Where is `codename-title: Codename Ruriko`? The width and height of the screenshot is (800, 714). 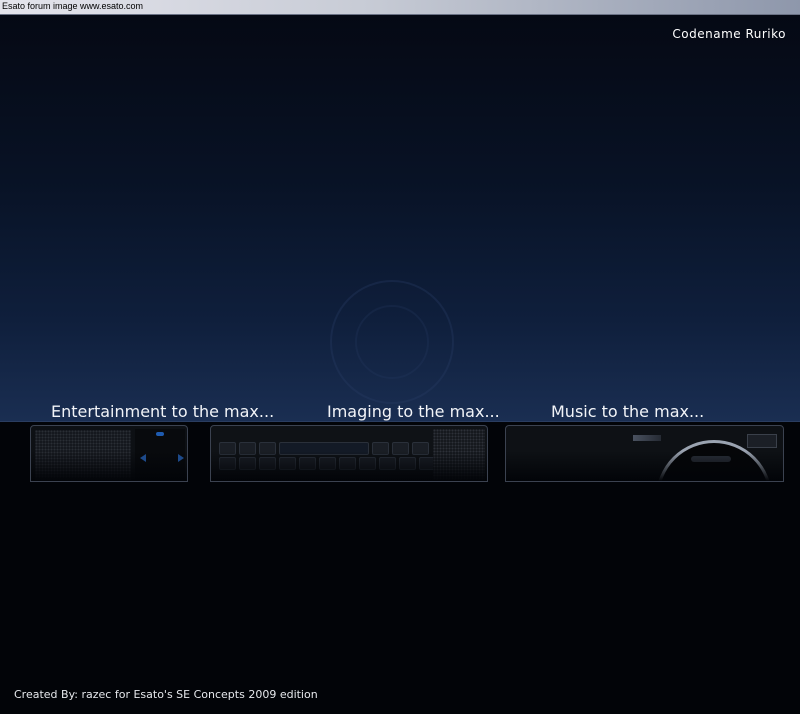 codename-title: Codename Ruriko is located at coordinates (729, 34).